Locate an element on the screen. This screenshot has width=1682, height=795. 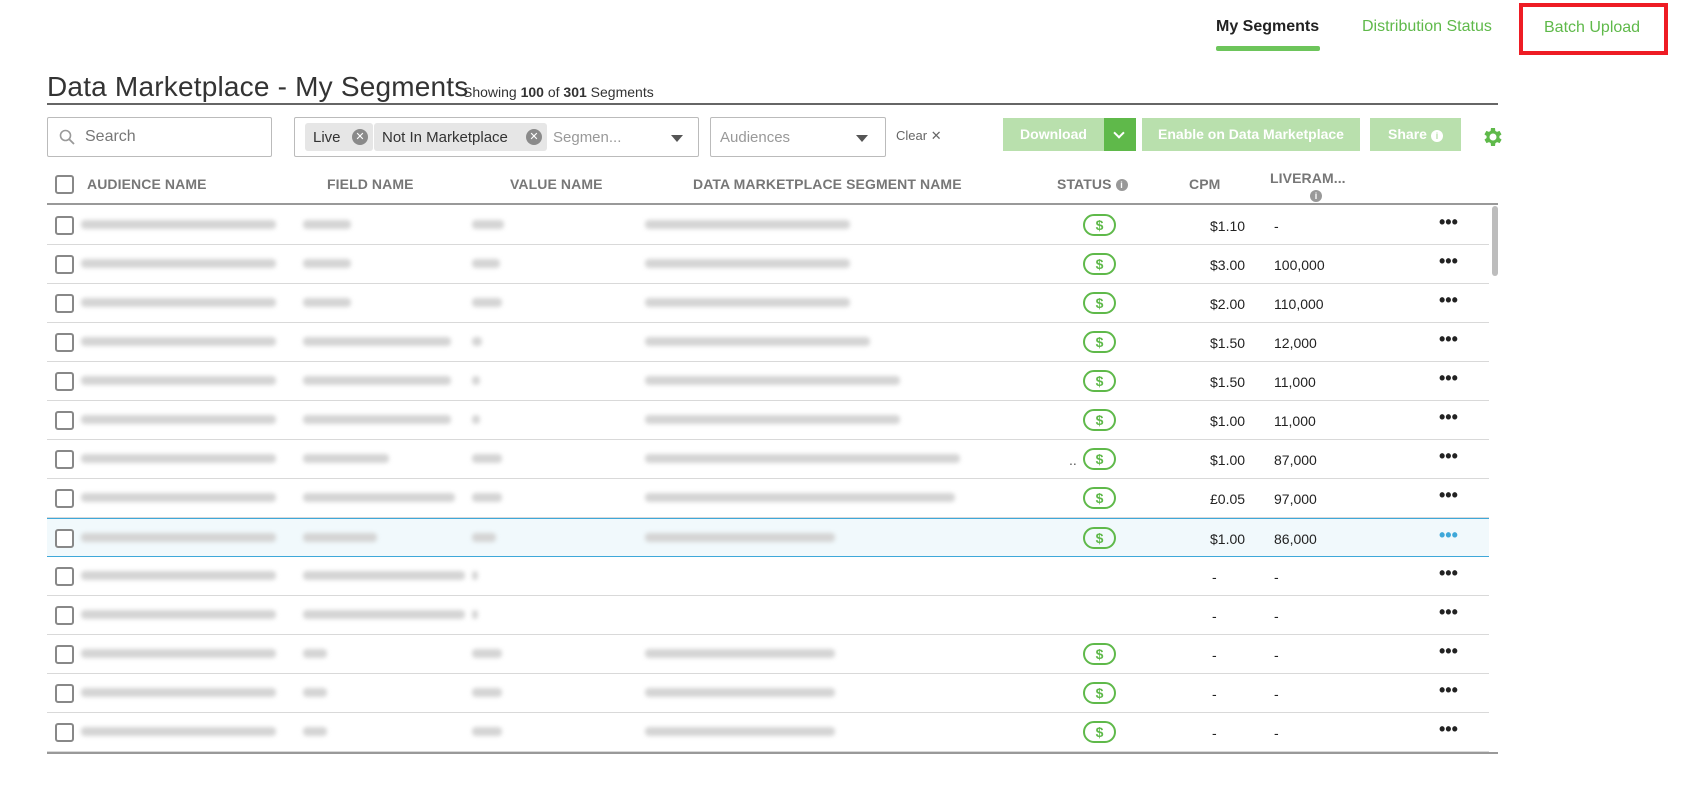
status-label: STATUS is located at coordinates (1084, 184).